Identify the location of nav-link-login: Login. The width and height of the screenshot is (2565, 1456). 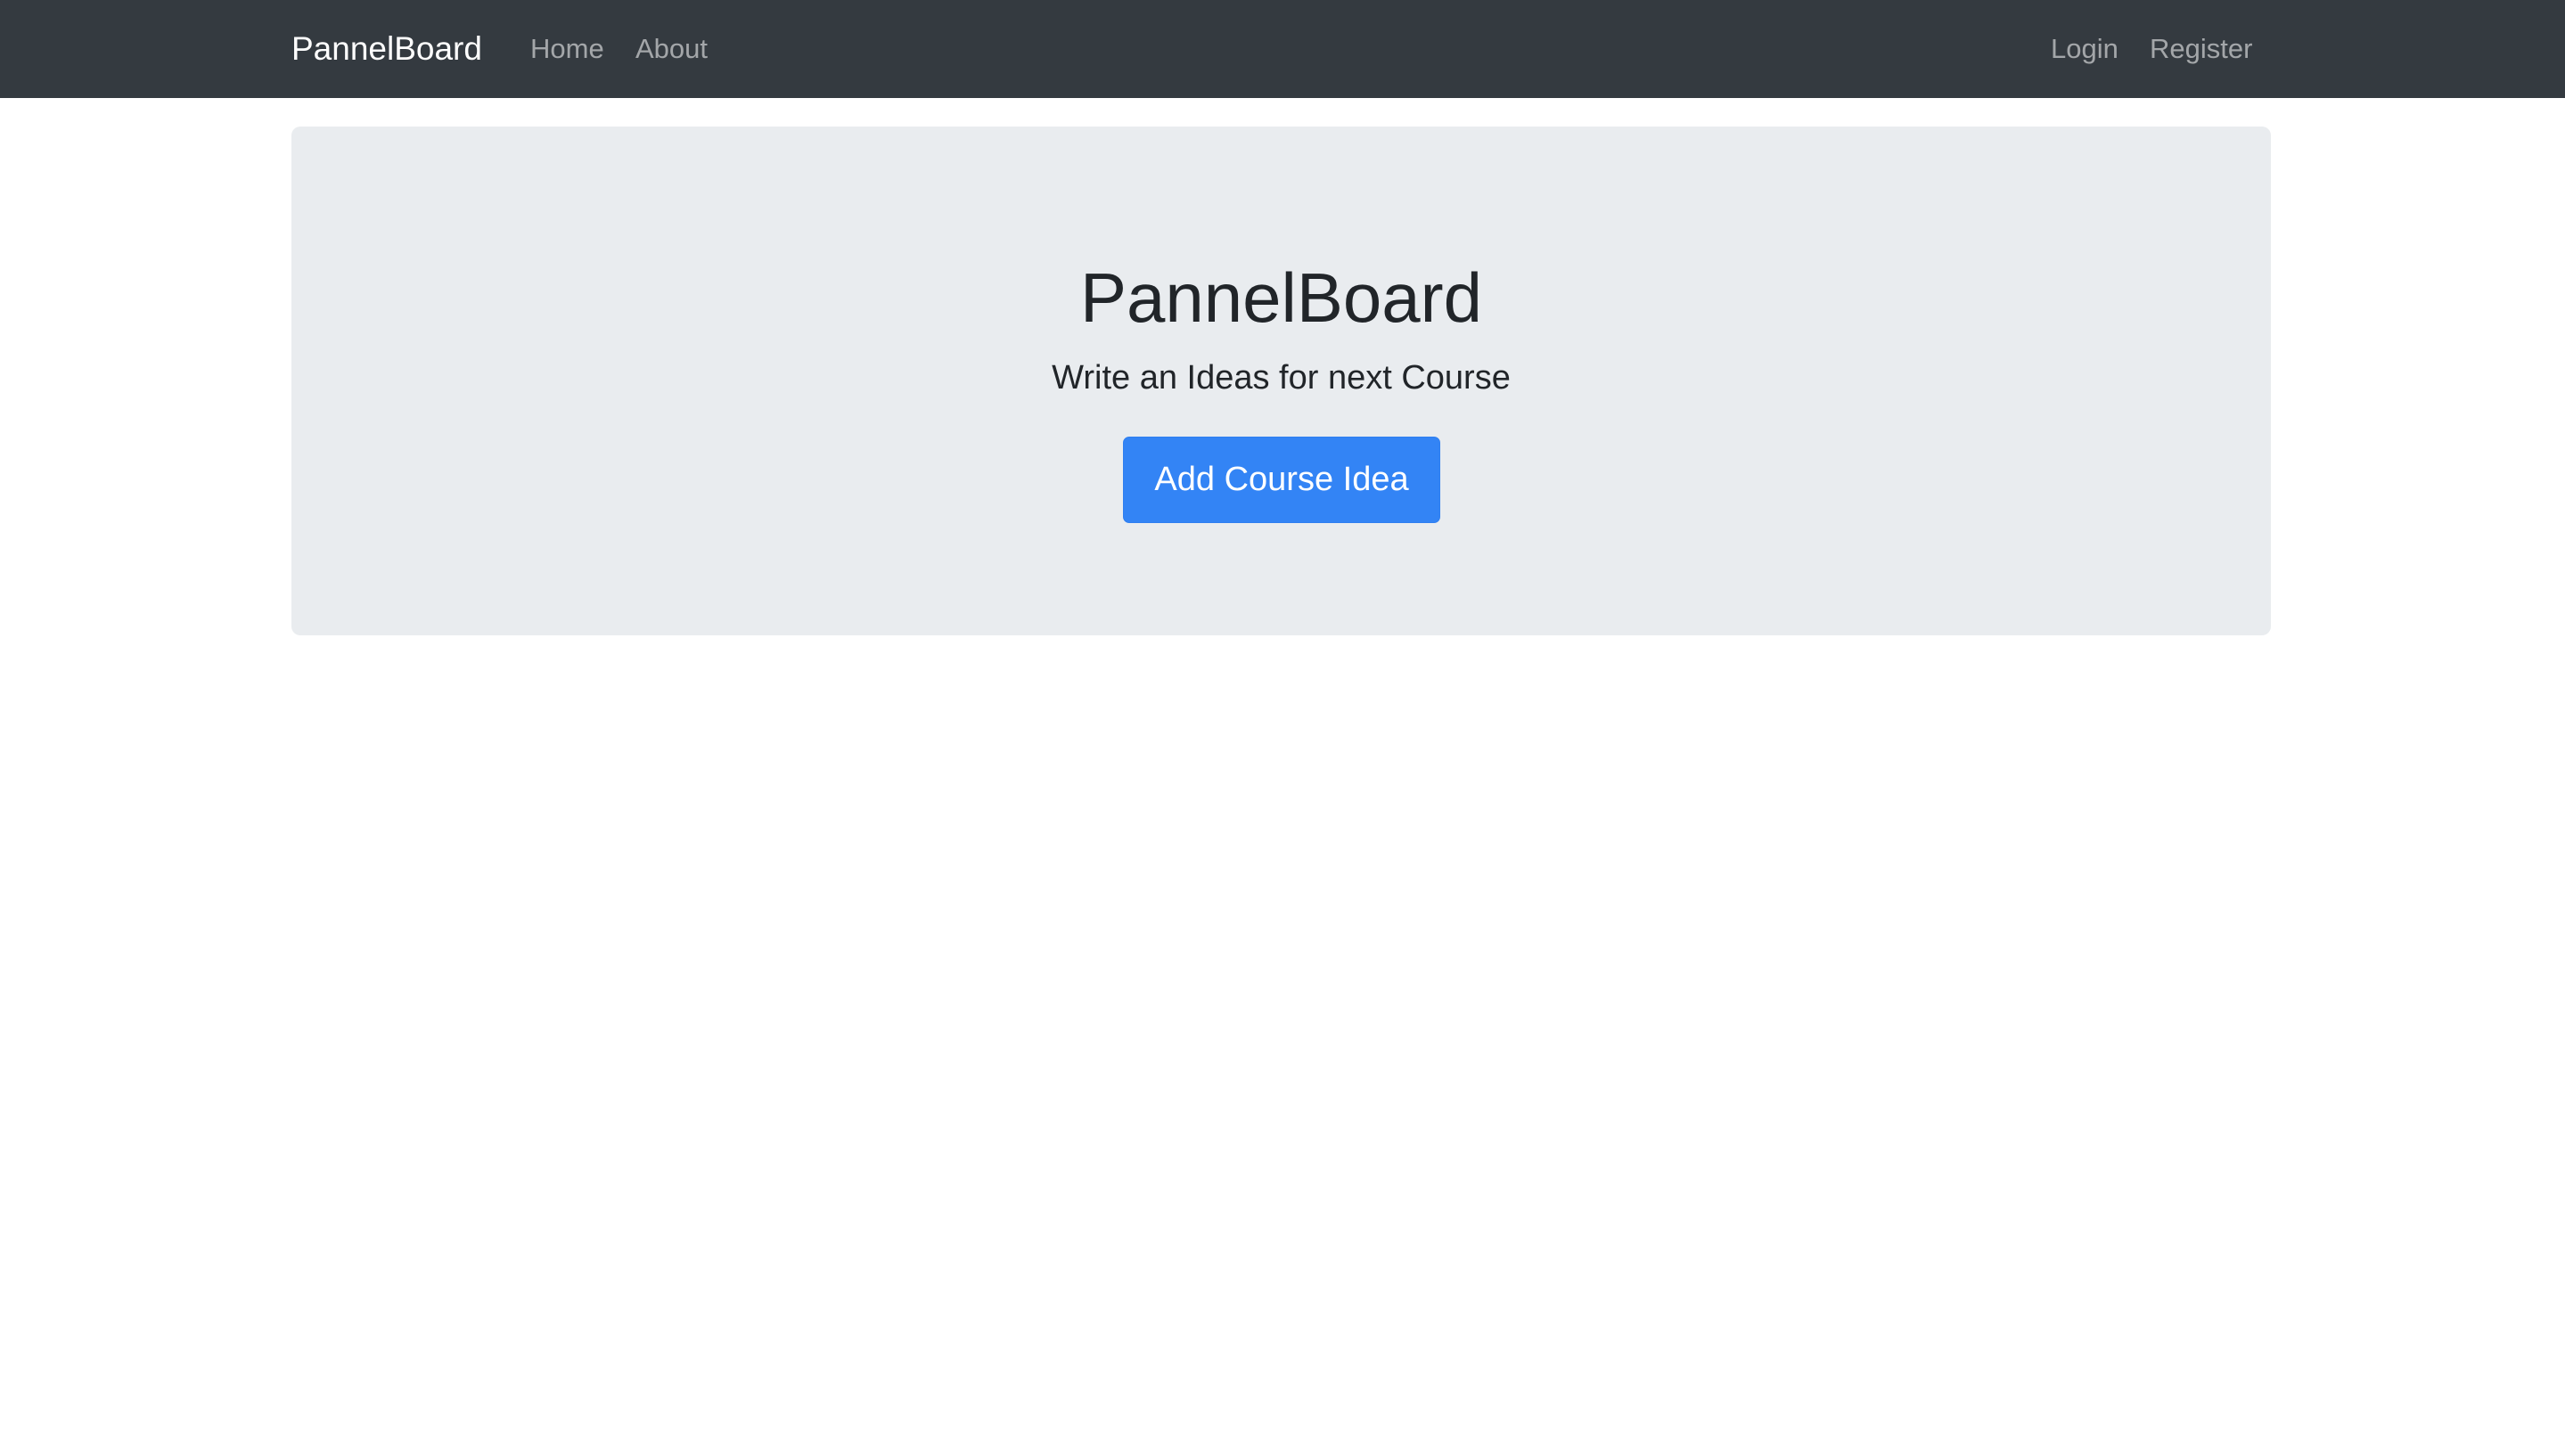
(2084, 49).